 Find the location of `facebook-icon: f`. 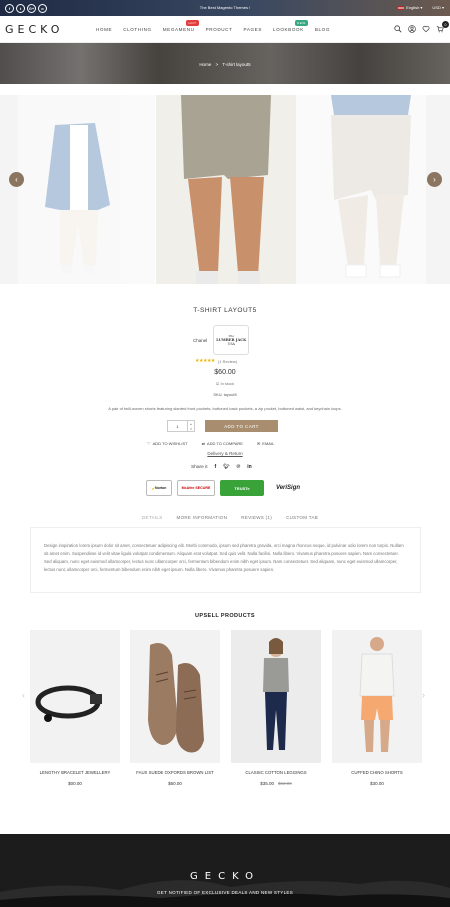

facebook-icon: f is located at coordinates (216, 467).